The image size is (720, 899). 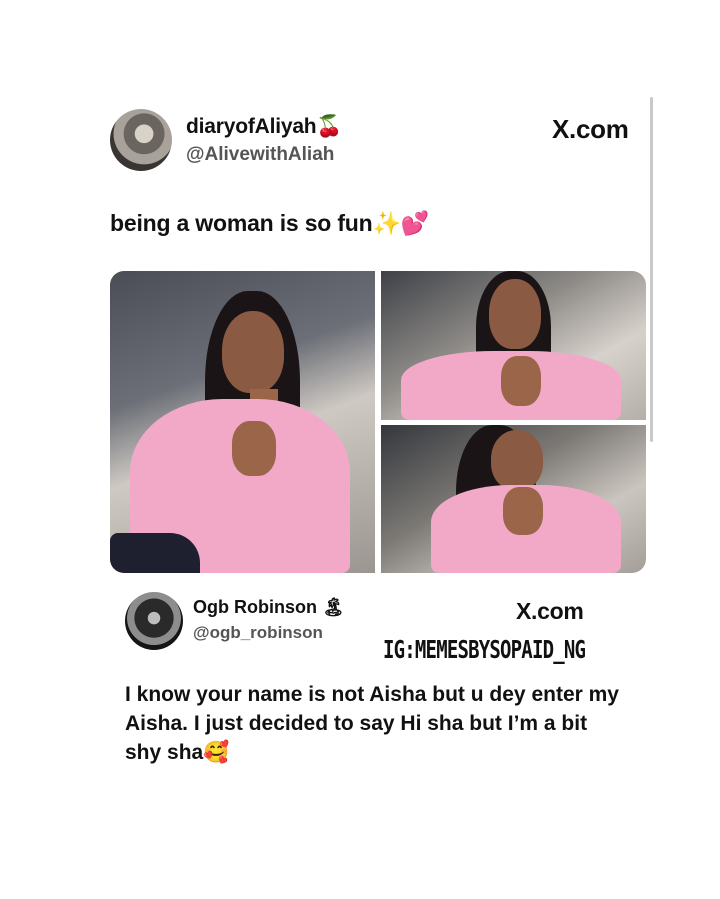 I want to click on scrollbar, so click(x=651, y=269).